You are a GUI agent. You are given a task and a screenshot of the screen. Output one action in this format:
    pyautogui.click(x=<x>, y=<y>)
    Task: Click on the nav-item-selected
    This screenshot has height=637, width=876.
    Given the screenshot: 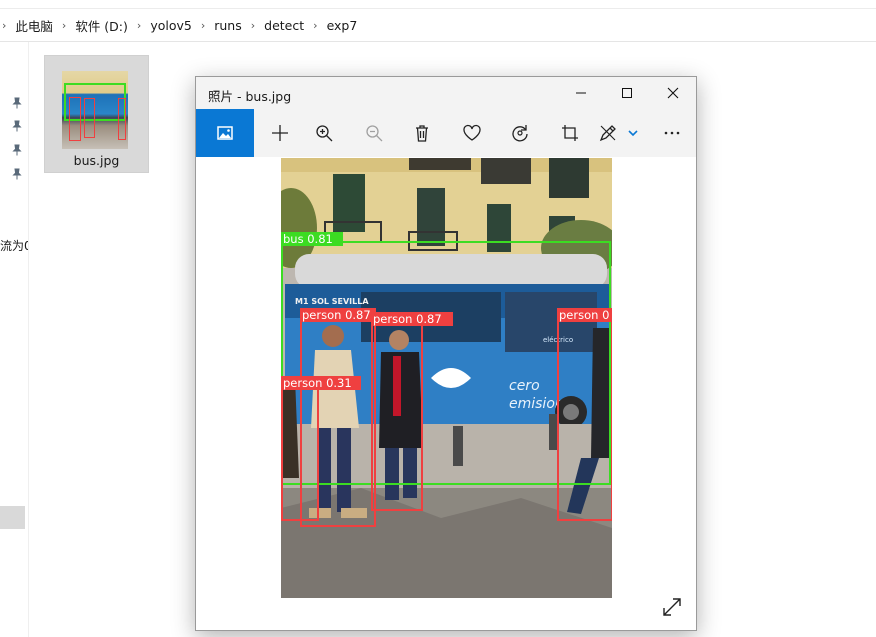 What is the action you would take?
    pyautogui.click(x=12, y=517)
    